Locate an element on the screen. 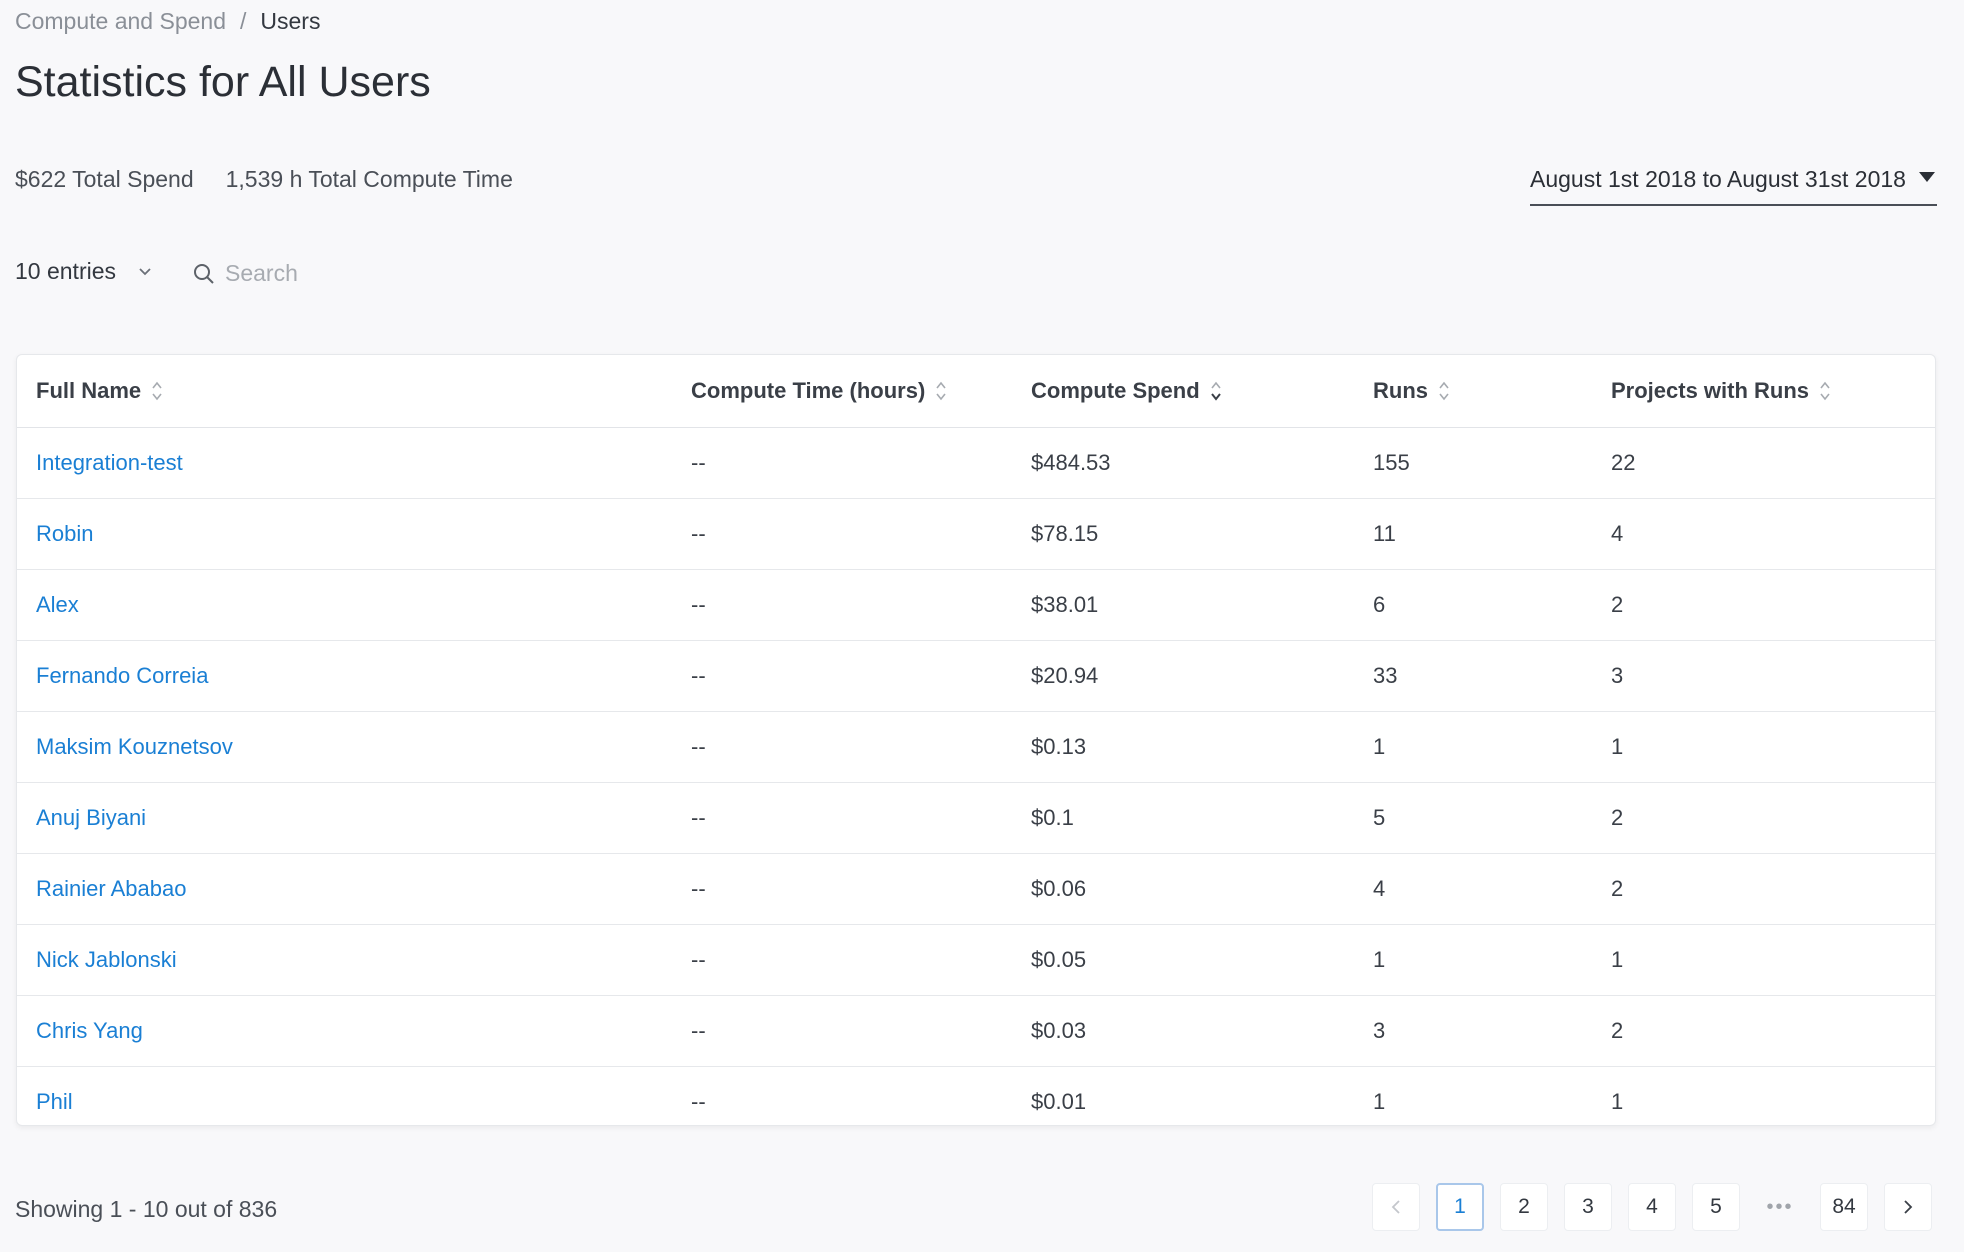 The height and width of the screenshot is (1252, 1964). header-compute-time: Compute Time (hours) is located at coordinates (819, 391).